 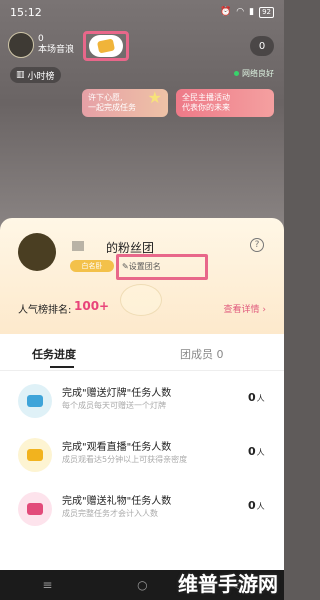 What do you see at coordinates (21, 45) in the screenshot?
I see `anchor-avatar` at bounding box center [21, 45].